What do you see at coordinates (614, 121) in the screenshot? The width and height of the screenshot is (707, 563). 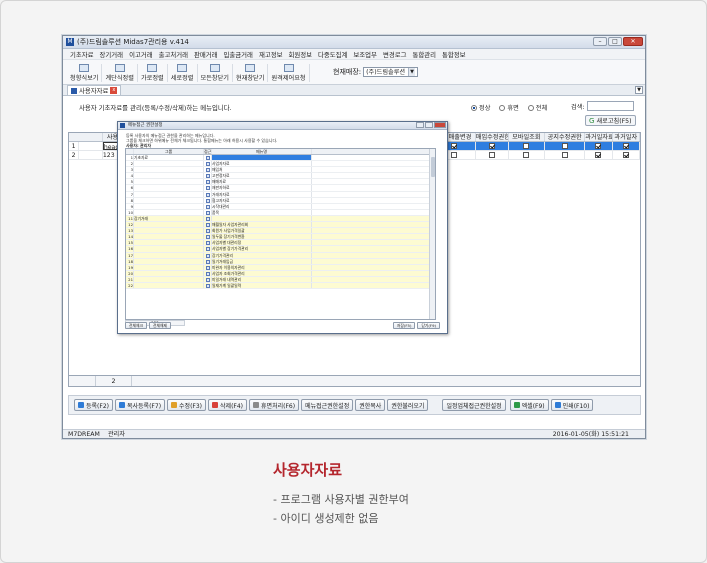 I see `refresh-label: 새로고침(F5)` at bounding box center [614, 121].